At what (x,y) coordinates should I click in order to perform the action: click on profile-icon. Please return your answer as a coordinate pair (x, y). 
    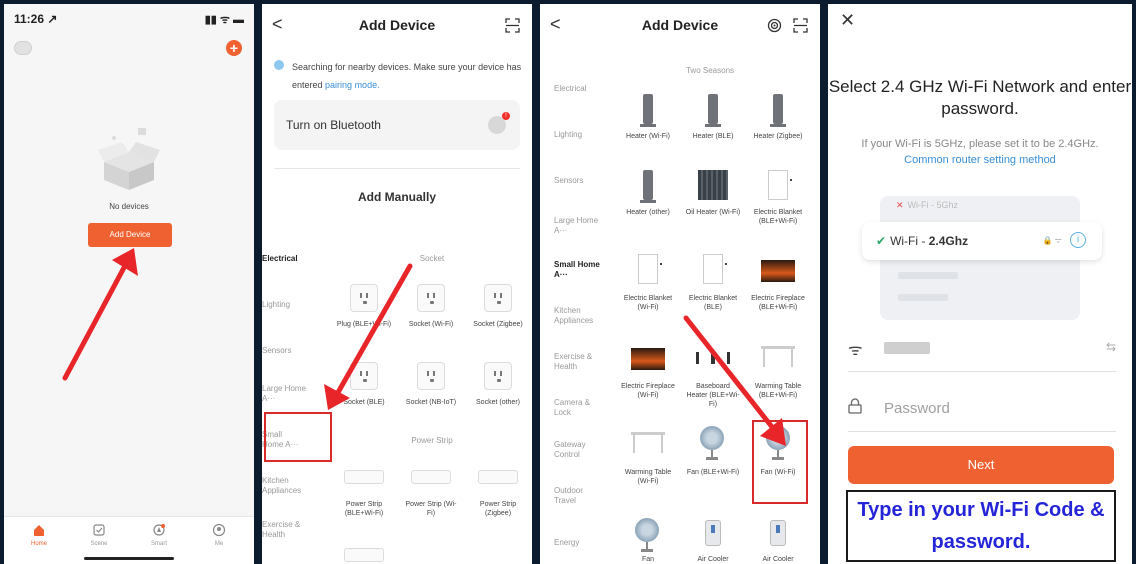
    Looking at the image, I should click on (219, 530).